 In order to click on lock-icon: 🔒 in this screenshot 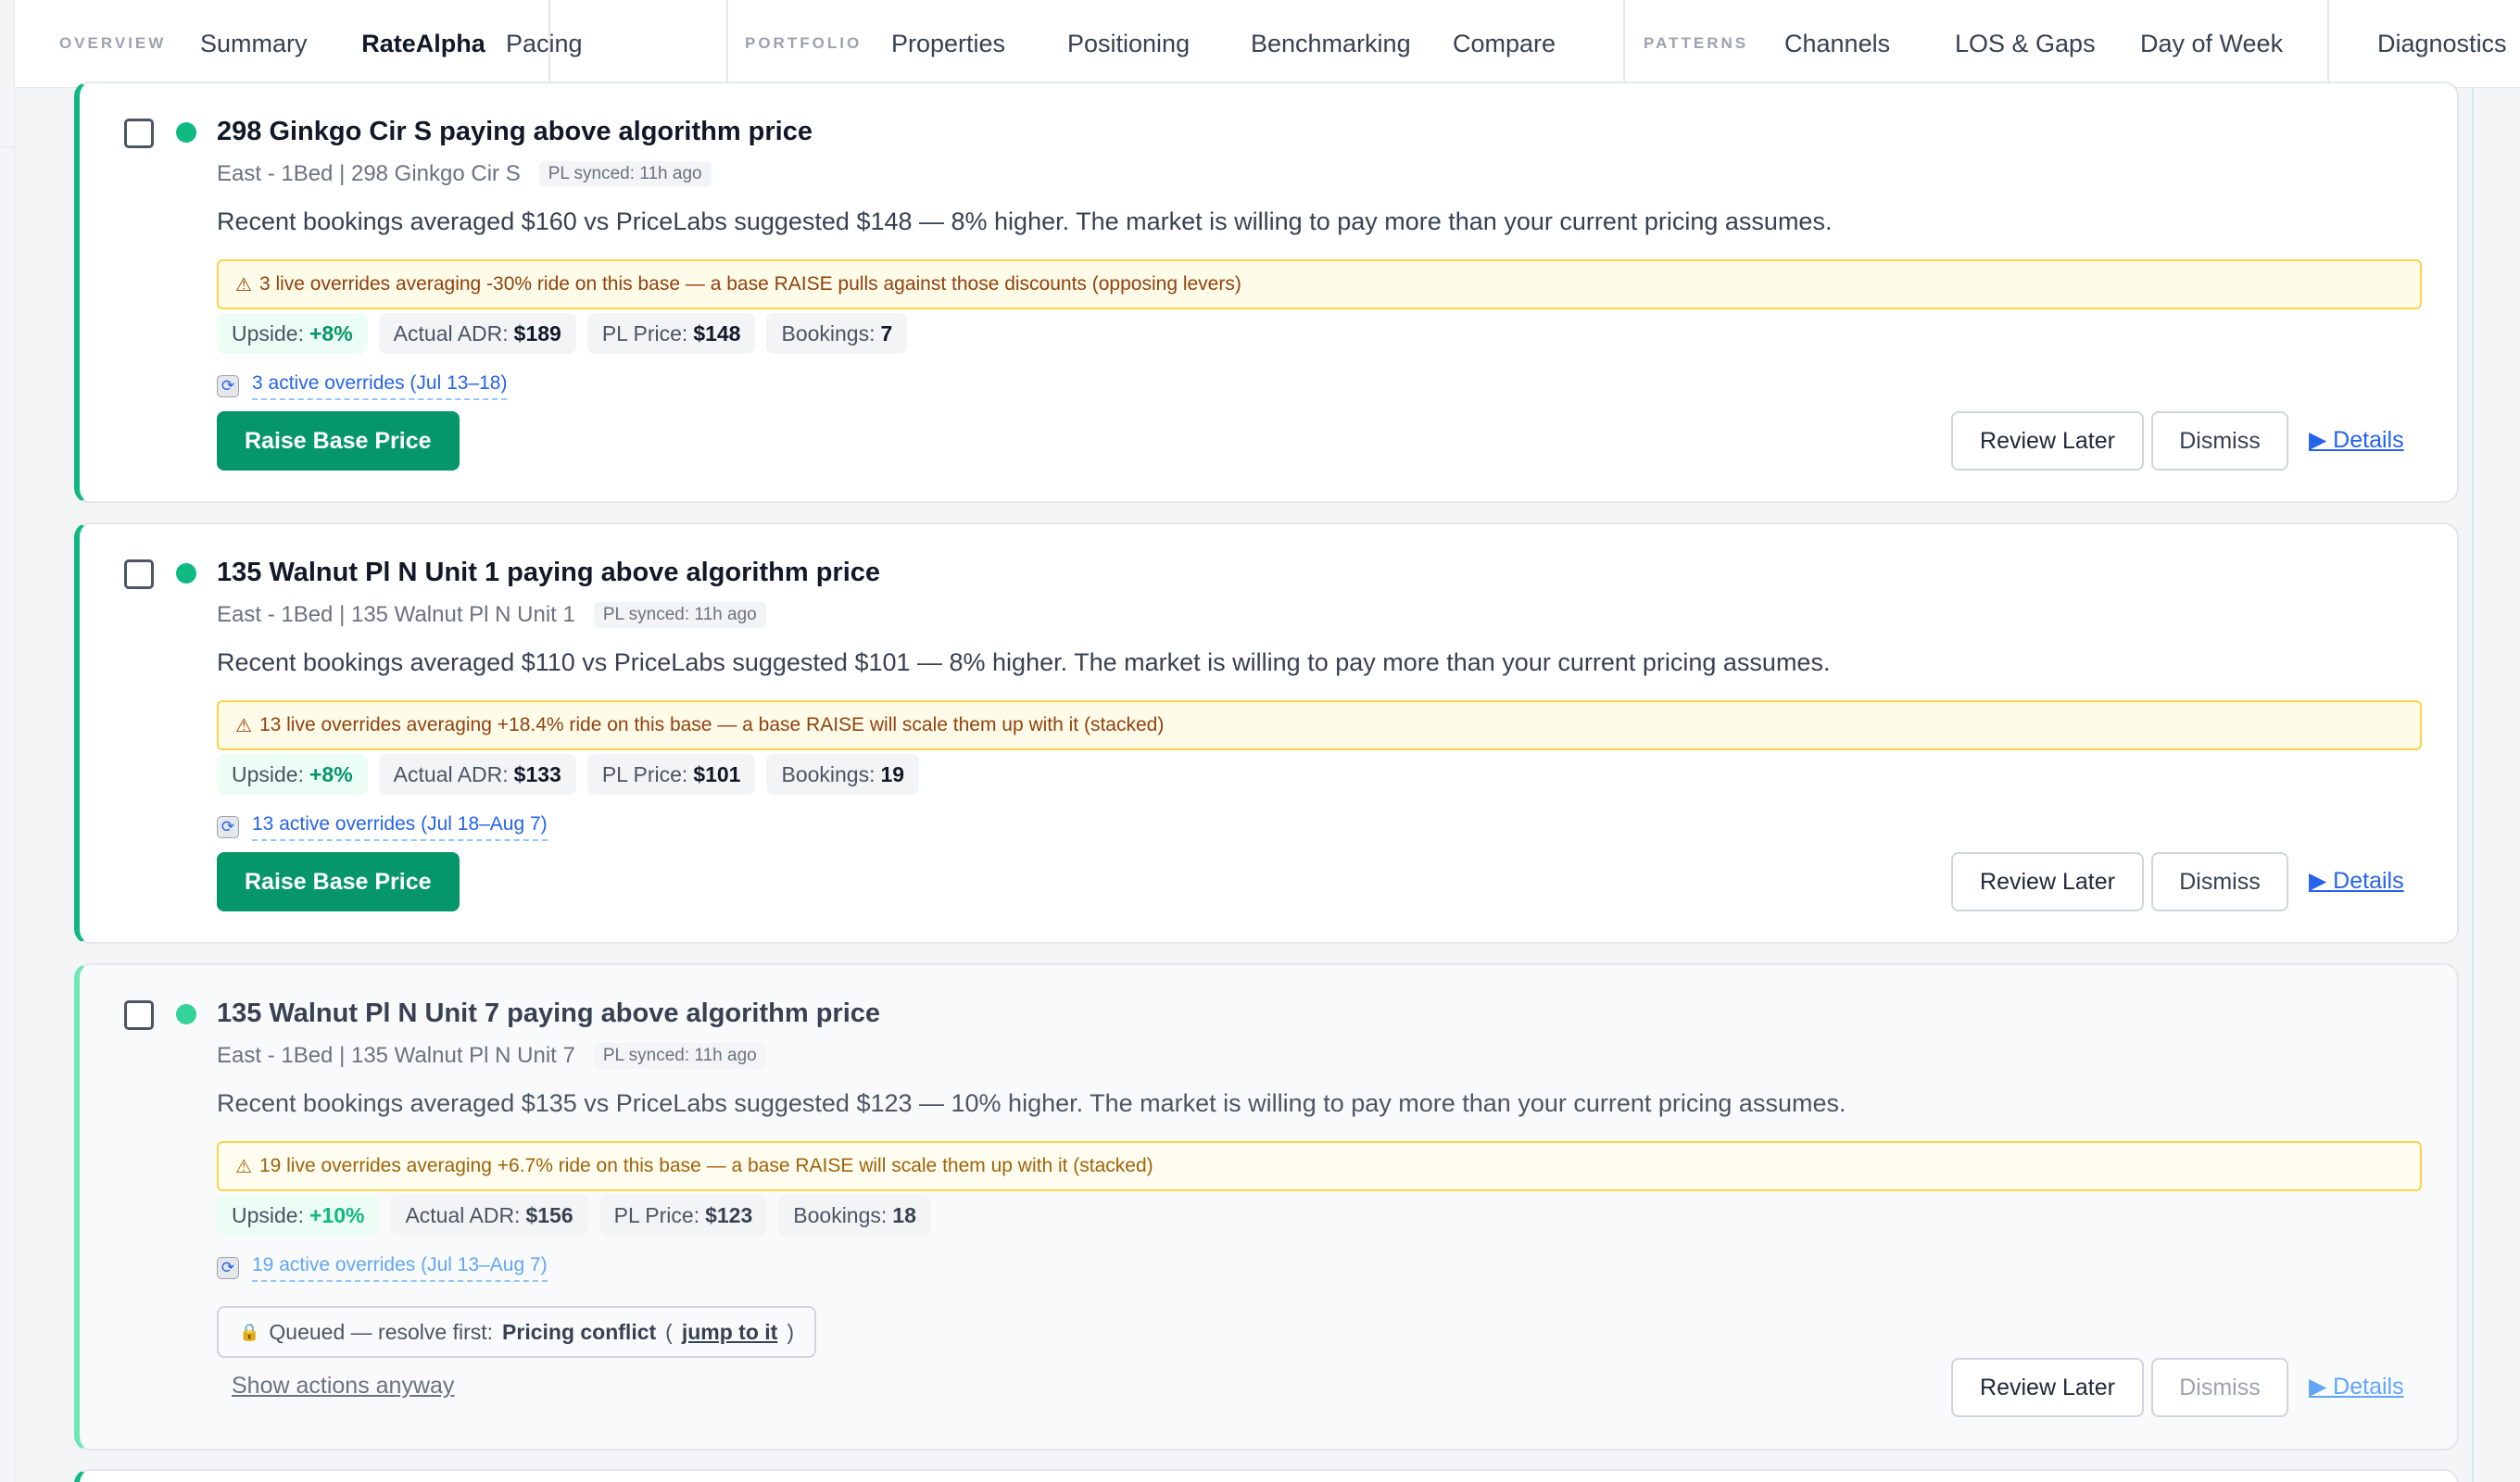, I will do `click(249, 1331)`.